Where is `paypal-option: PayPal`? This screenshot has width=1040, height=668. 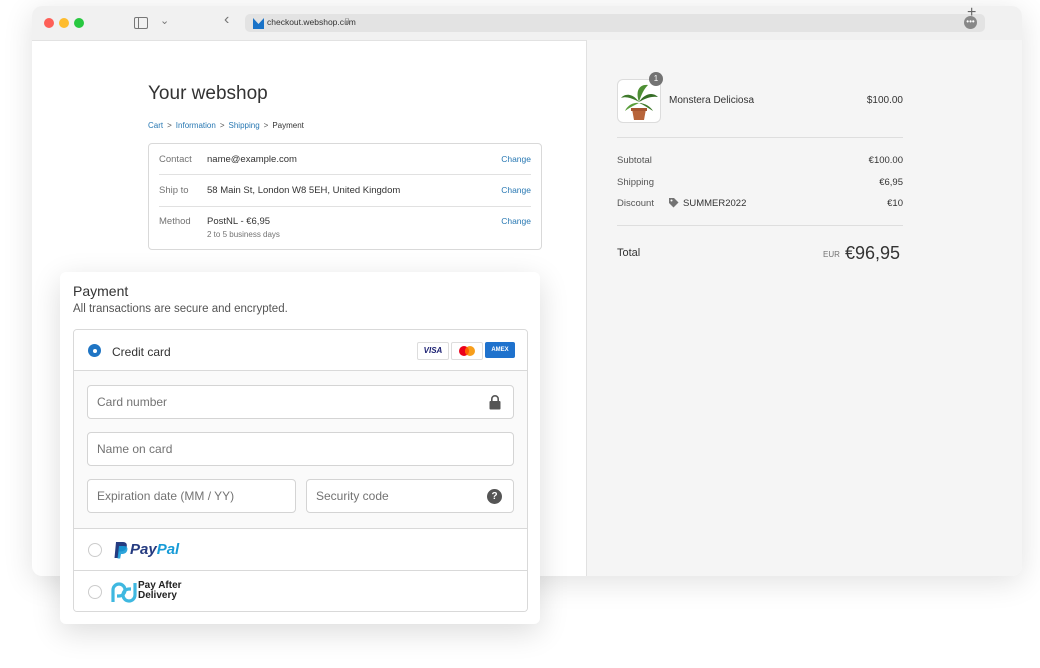
paypal-option: PayPal is located at coordinates (300, 550).